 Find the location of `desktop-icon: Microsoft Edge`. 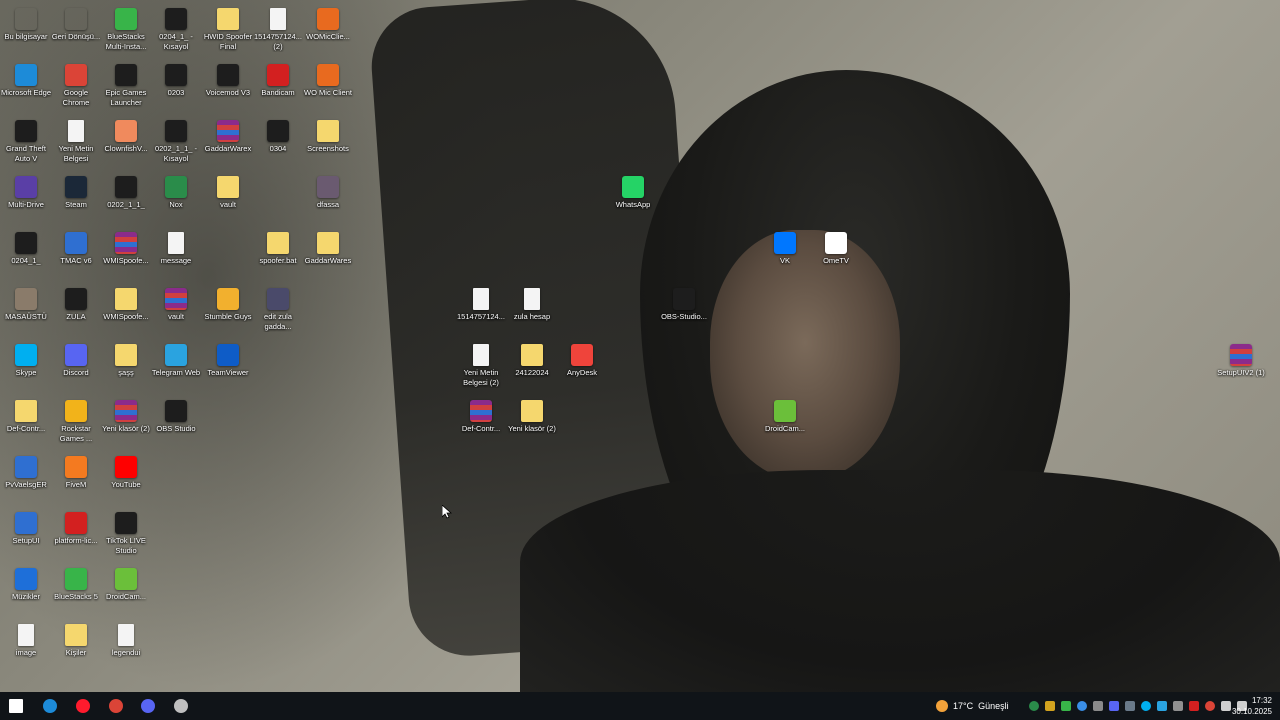

desktop-icon: Microsoft Edge is located at coordinates (26, 79).